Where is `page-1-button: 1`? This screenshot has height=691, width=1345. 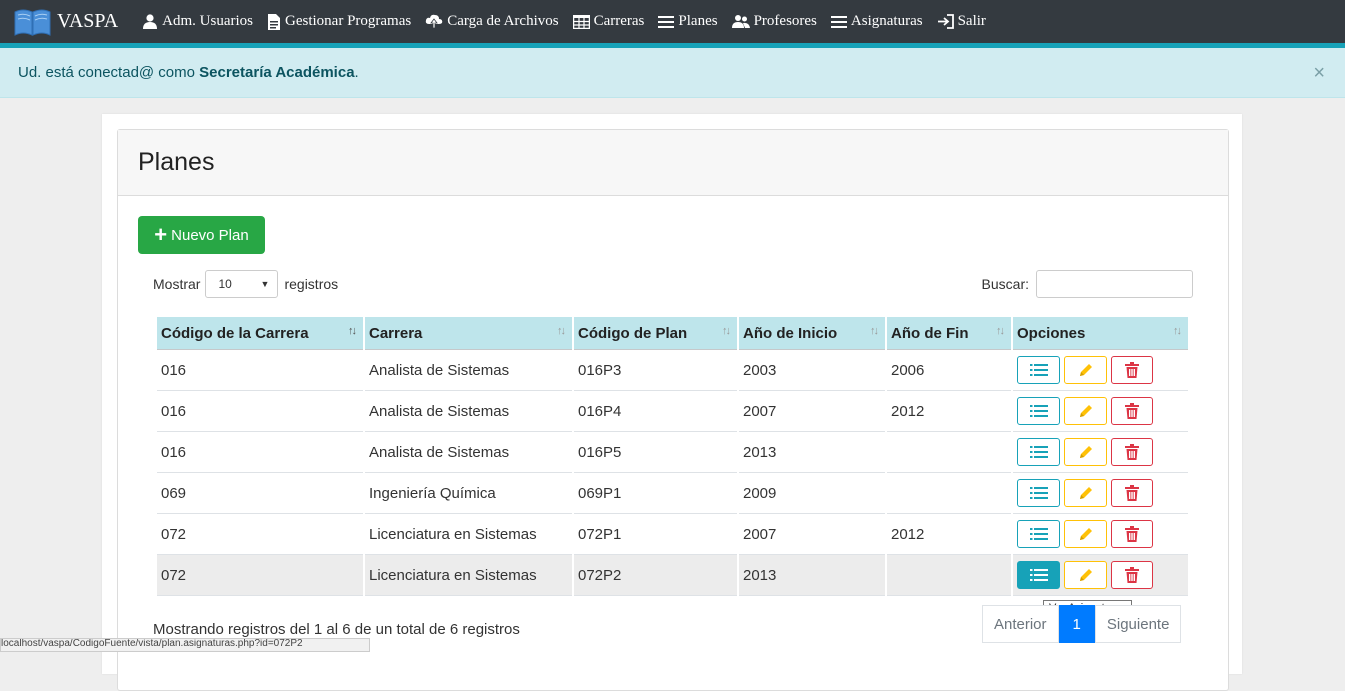
page-1-button: 1 is located at coordinates (1076, 624).